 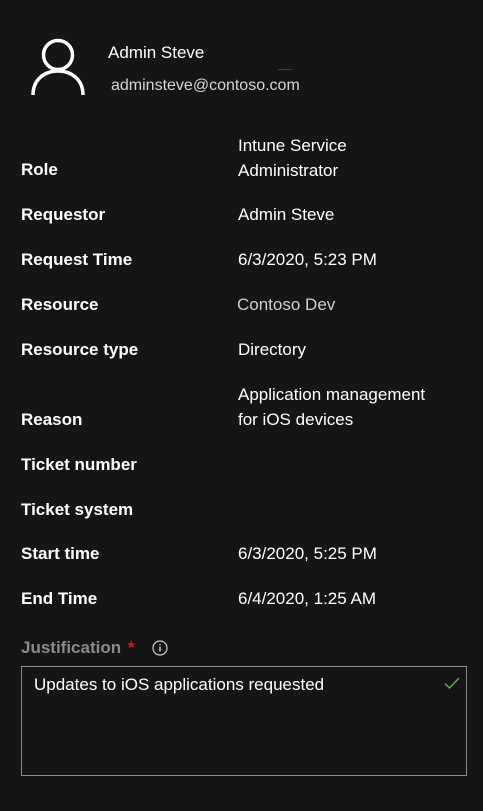 I want to click on detail-label: Start time, so click(x=60, y=553).